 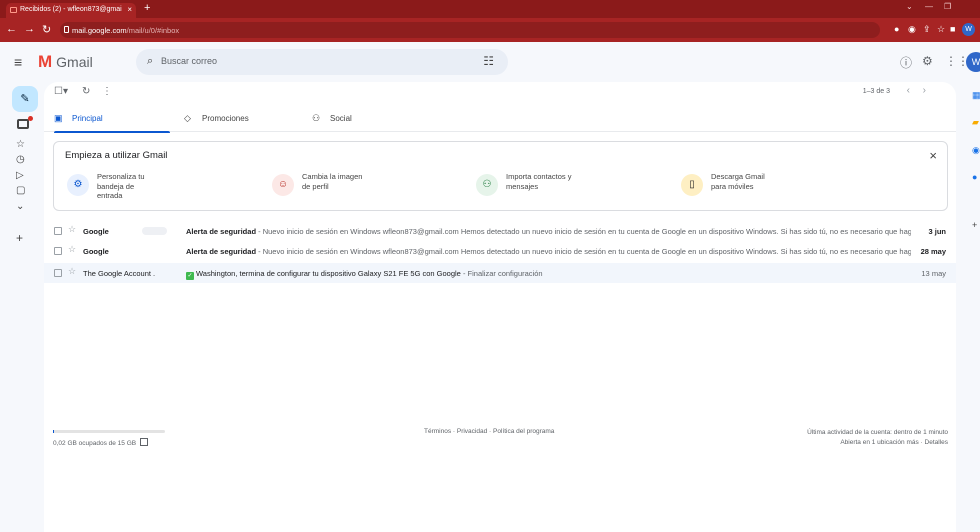 I want to click on search-options-icon: ☷, so click(x=488, y=61).